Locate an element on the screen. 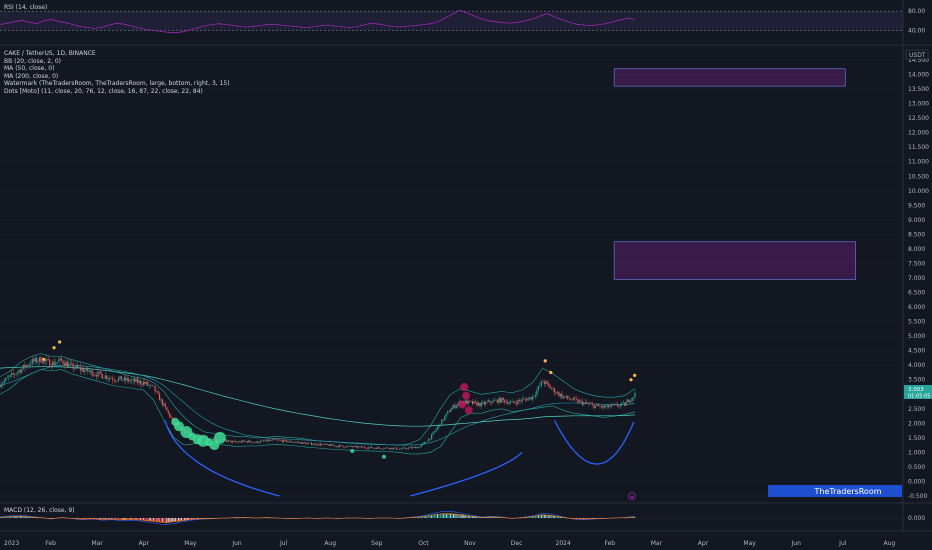  time-tick-label: Mar is located at coordinates (98, 543).